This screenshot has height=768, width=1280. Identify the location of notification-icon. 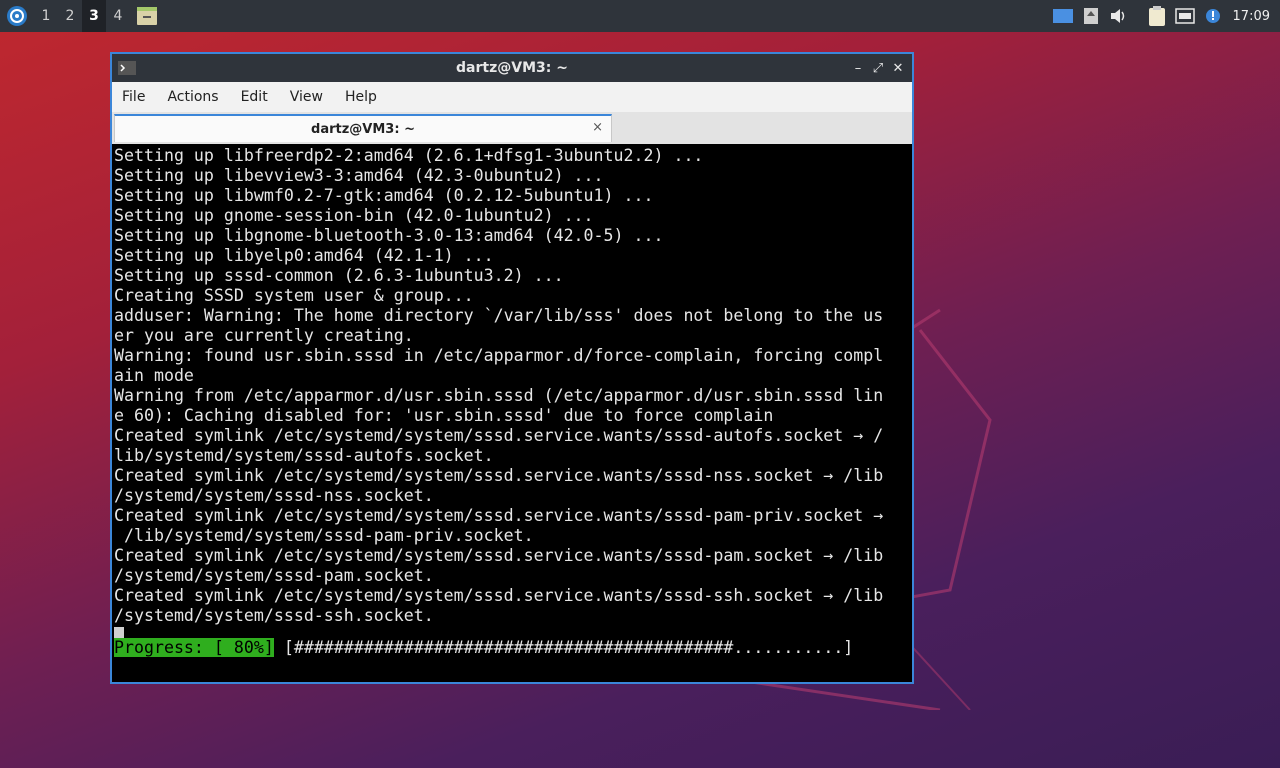
(1213, 16).